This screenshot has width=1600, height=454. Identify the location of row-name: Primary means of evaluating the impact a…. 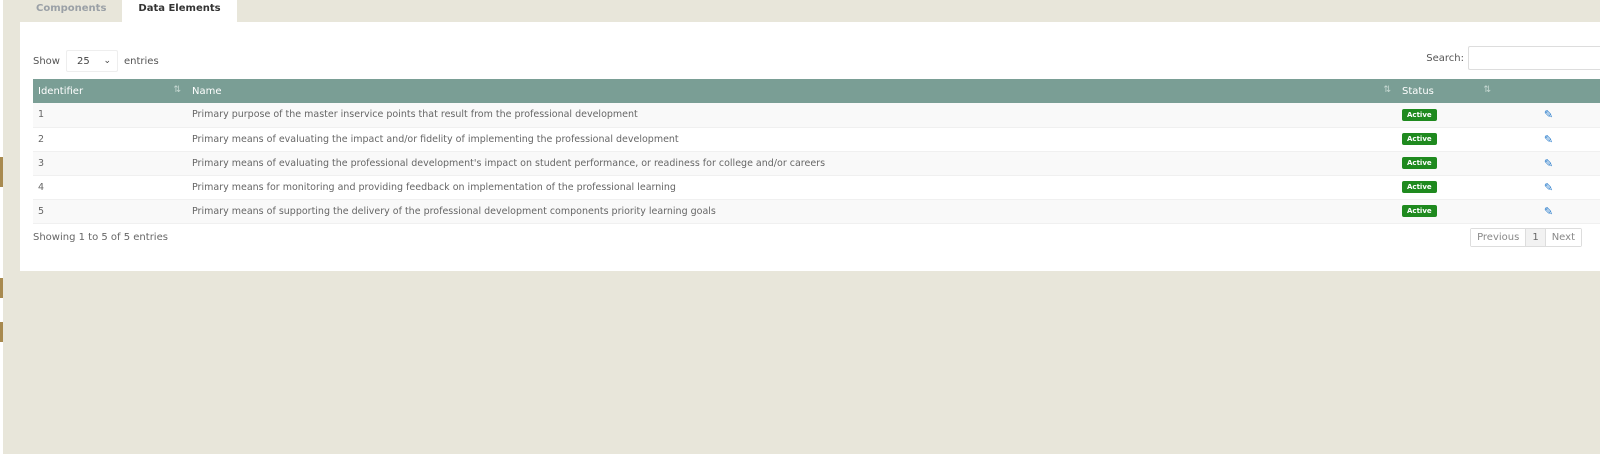
(435, 139).